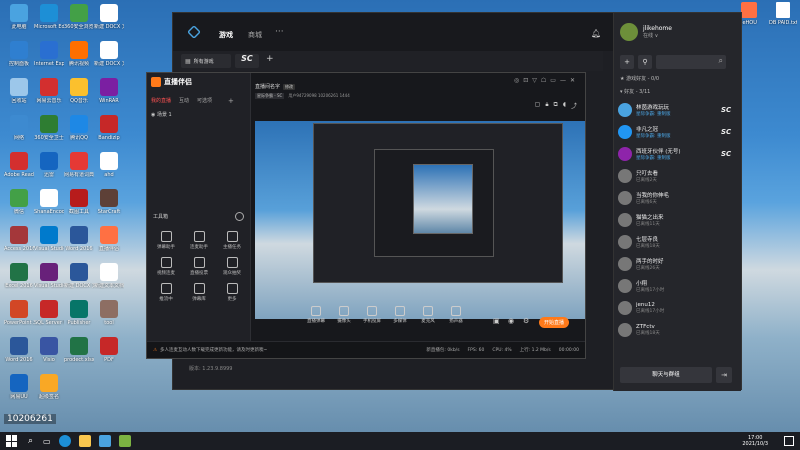 Image resolution: width=800 pixels, height=450 pixels. I want to click on add-tab-button: +, so click(270, 59).